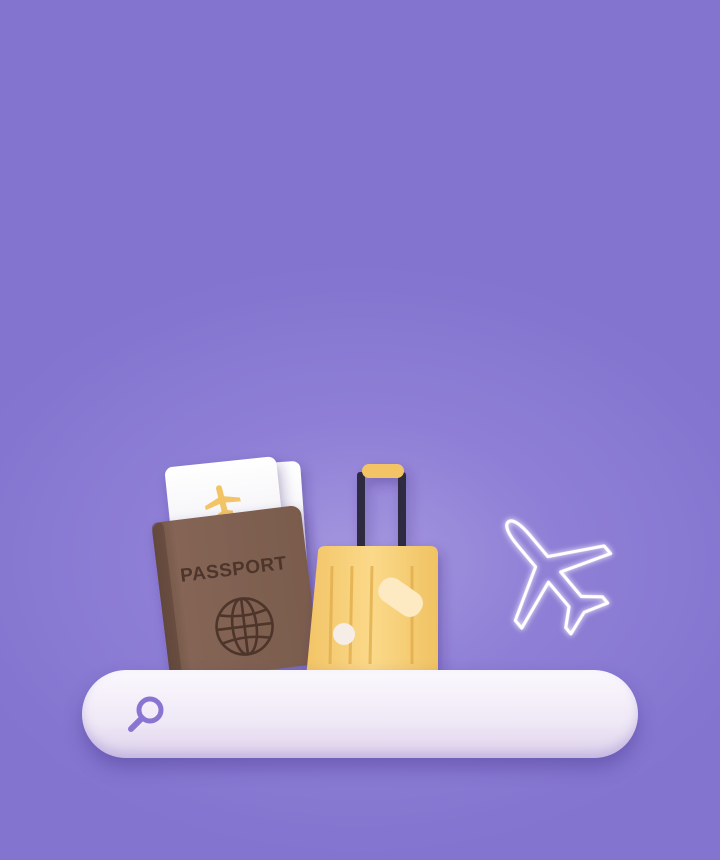 The width and height of the screenshot is (720, 860). I want to click on search-icon, so click(146, 716).